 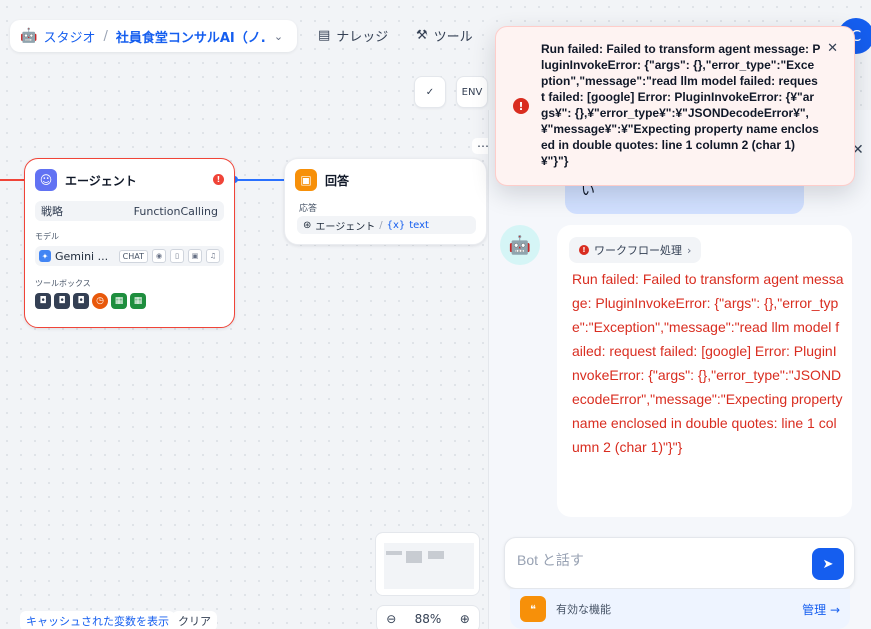 I want to click on model-selector: ✦ Gemini ... CHAT ◉ ▯ ▣ ♫, so click(x=129, y=256).